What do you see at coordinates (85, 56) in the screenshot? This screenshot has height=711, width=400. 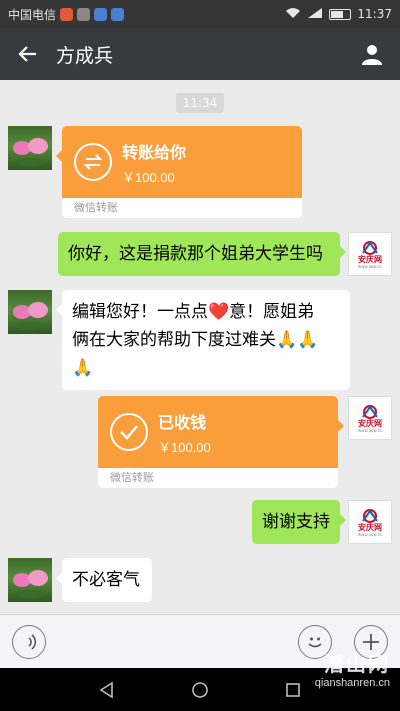 I see `chat-title: 方成兵` at bounding box center [85, 56].